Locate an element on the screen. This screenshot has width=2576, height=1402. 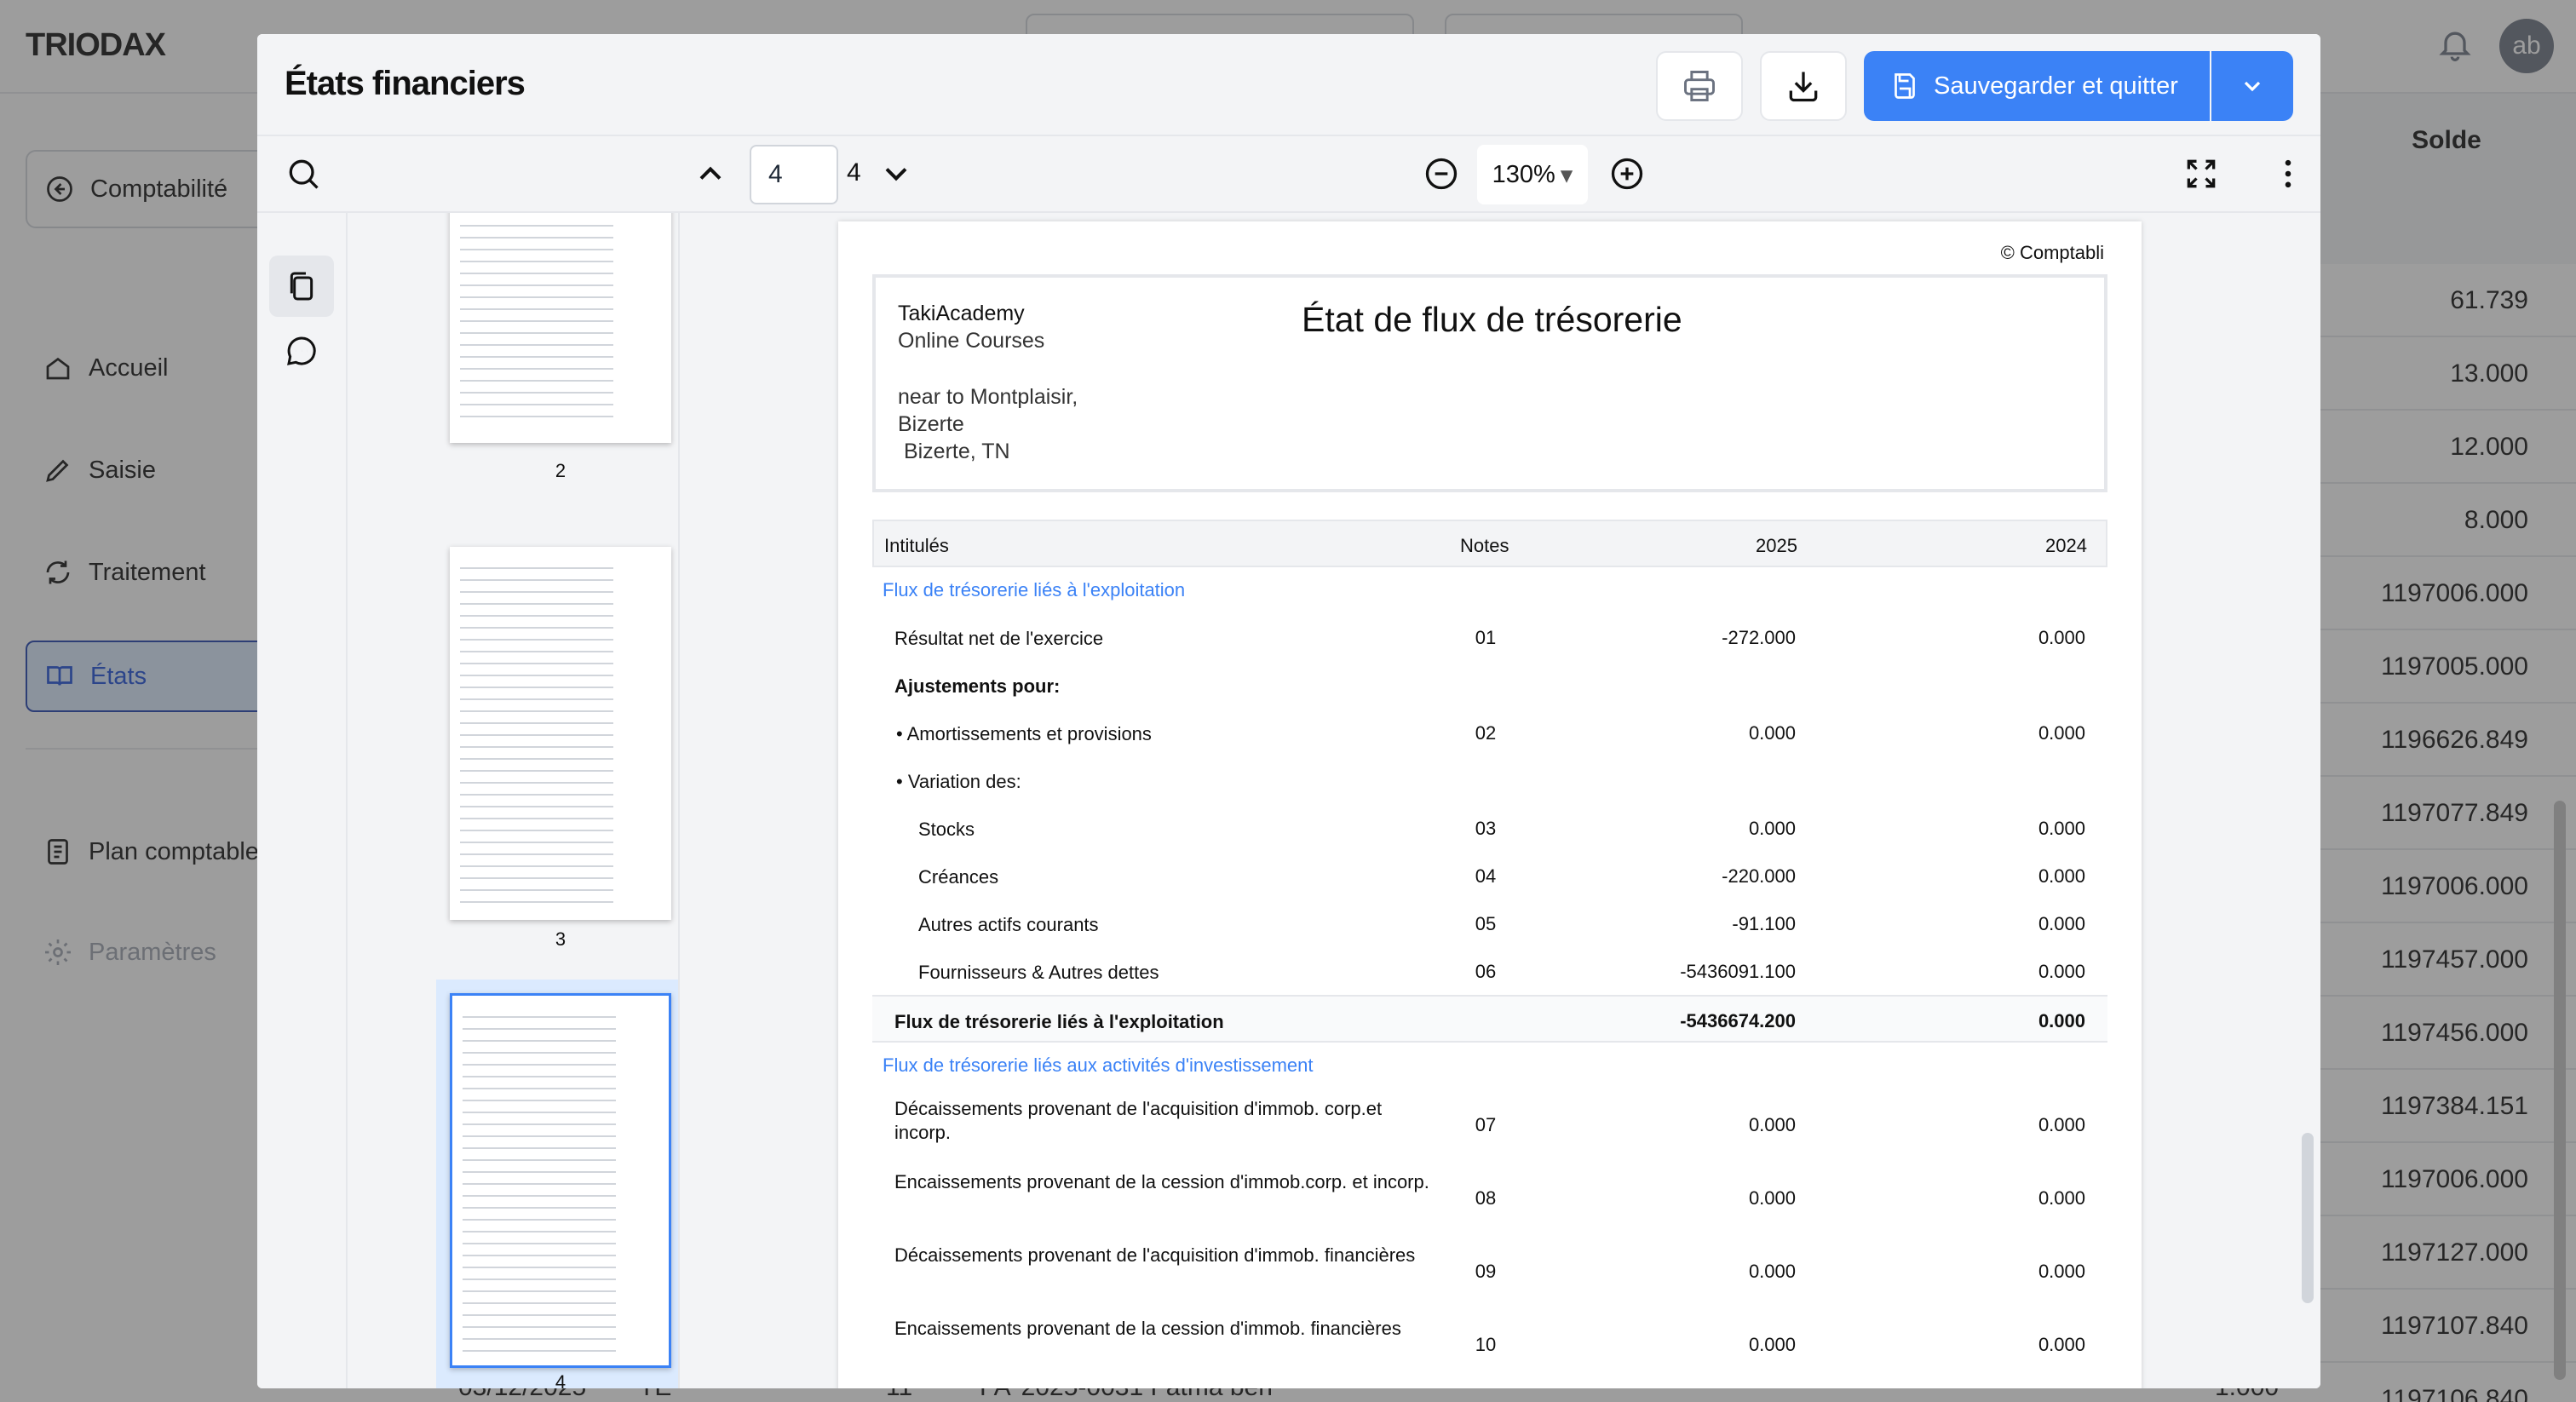
row-label: Créances is located at coordinates (959, 877).